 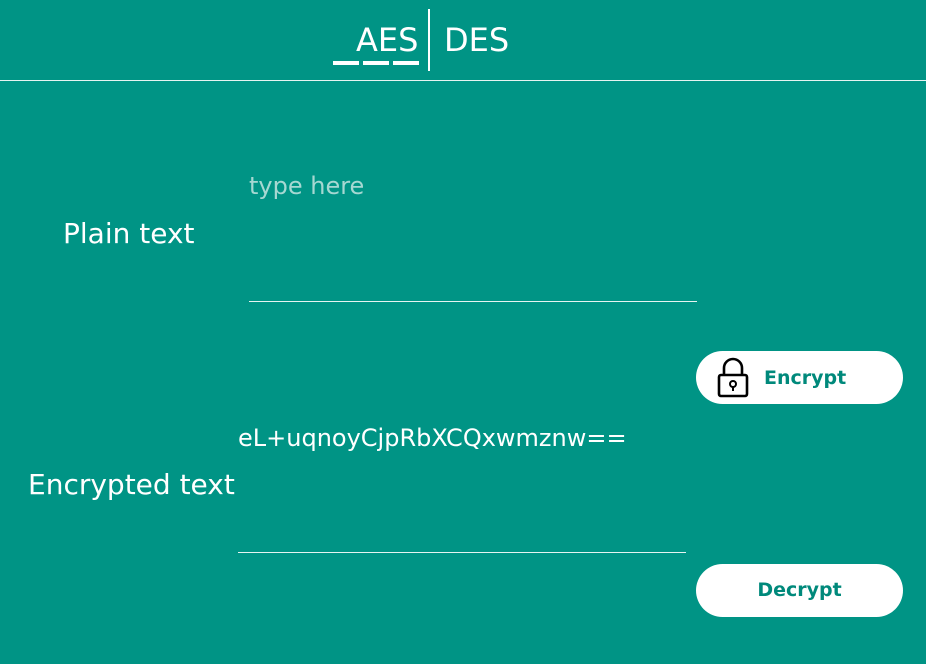 I want to click on tab-separator, so click(x=429, y=40).